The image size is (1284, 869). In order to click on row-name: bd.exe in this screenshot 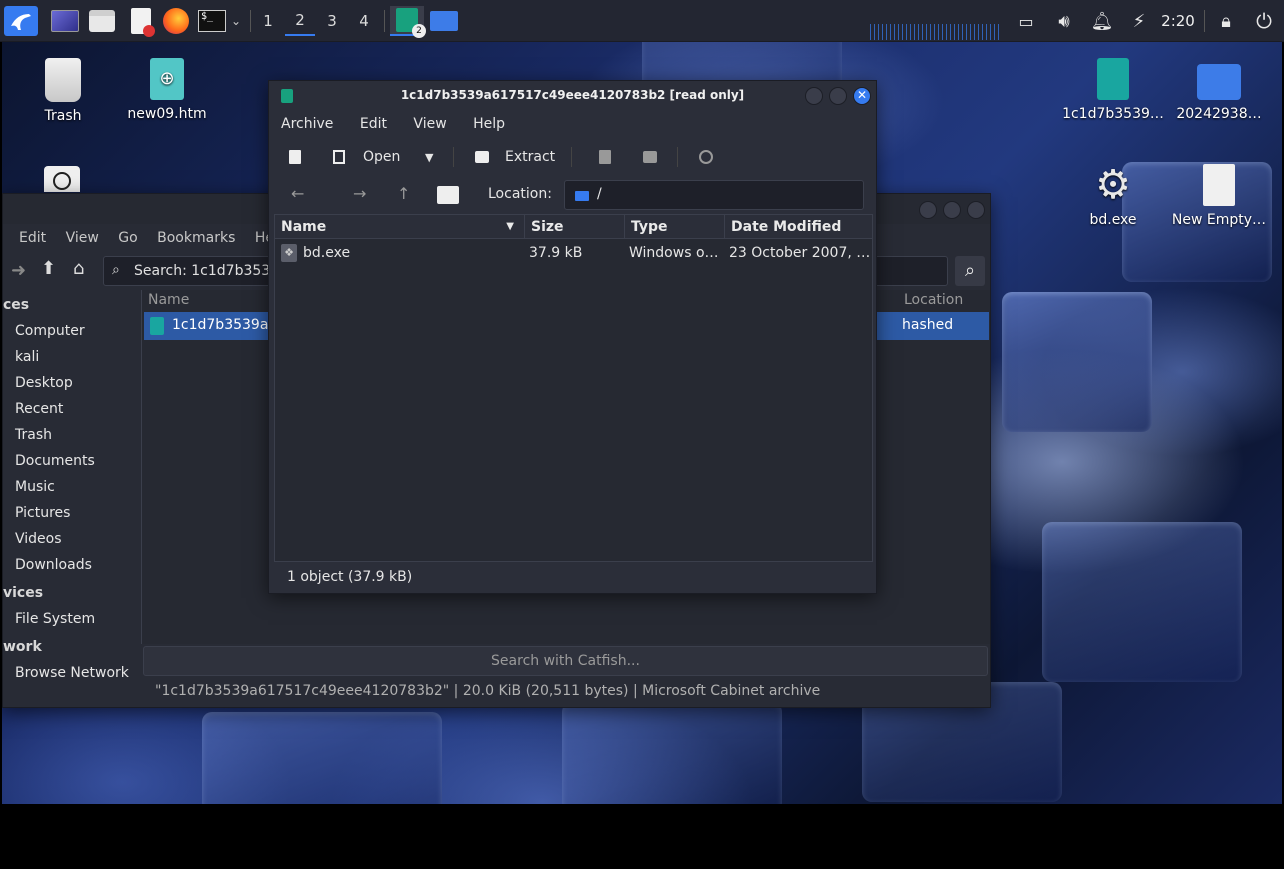, I will do `click(327, 253)`.